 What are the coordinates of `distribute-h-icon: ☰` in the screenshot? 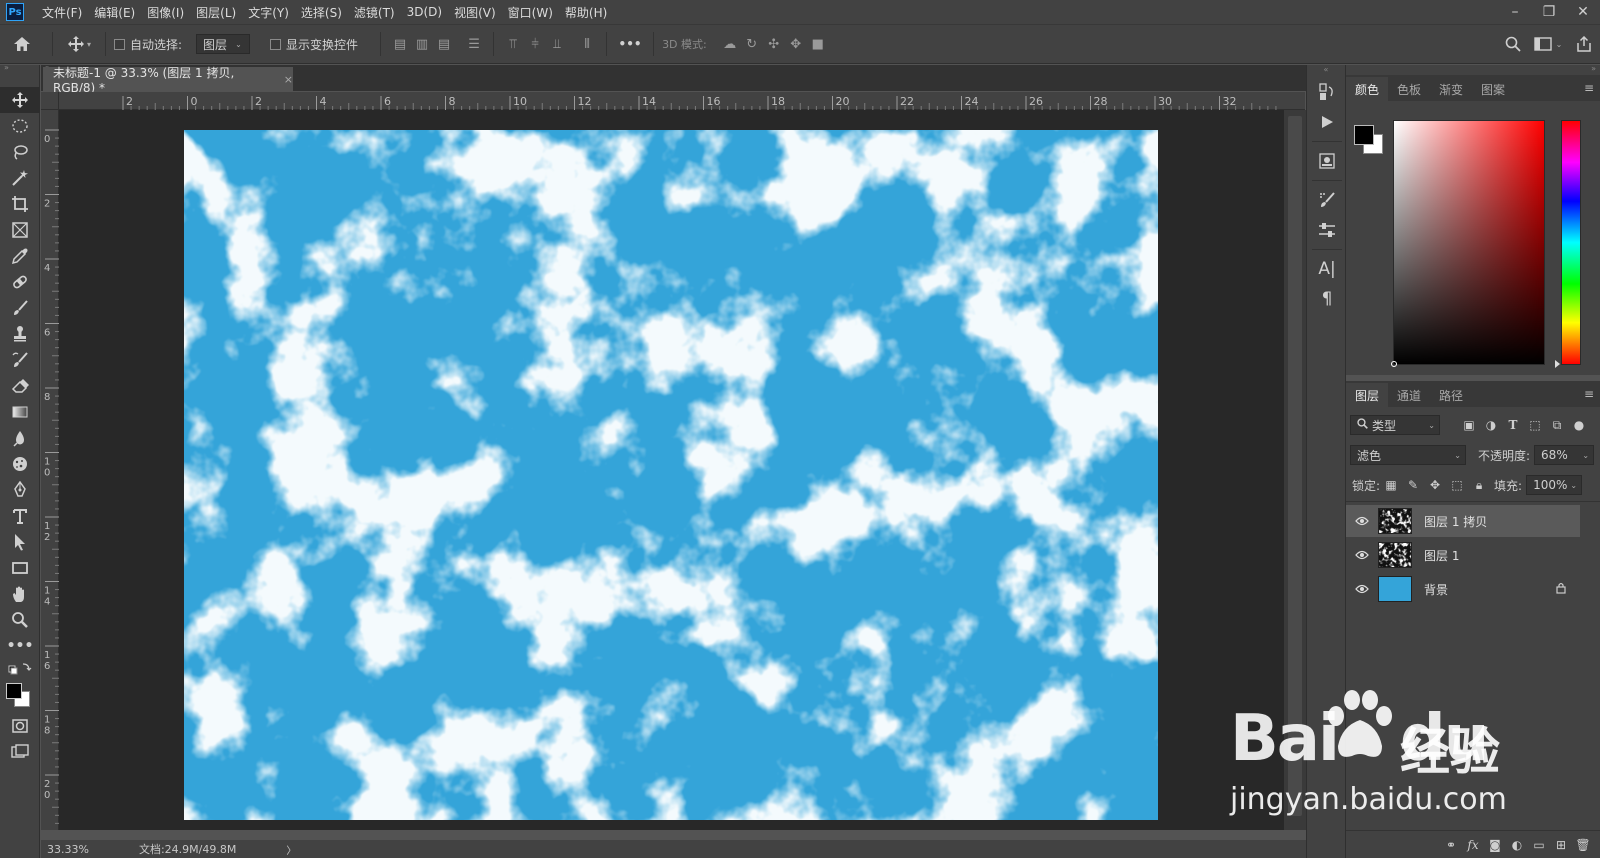 It's located at (474, 44).